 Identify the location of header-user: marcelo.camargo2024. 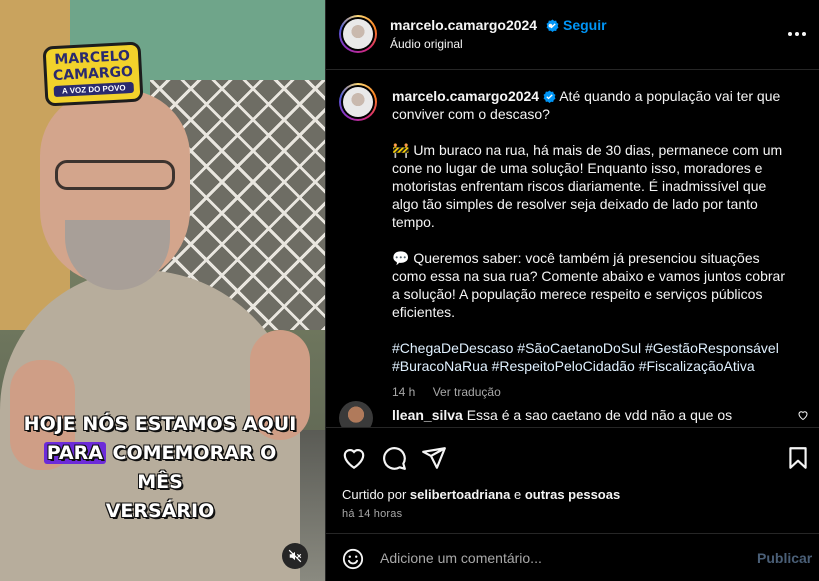
(474, 26).